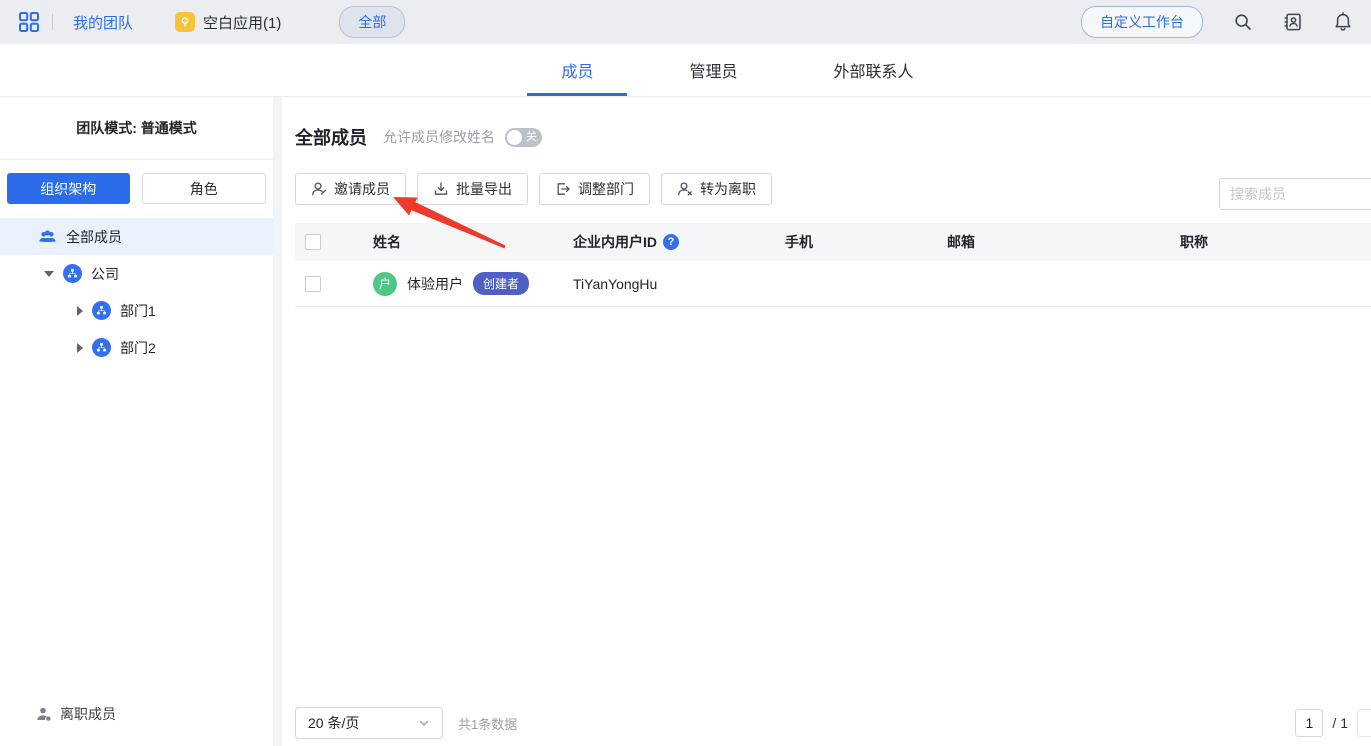  What do you see at coordinates (1293, 22) in the screenshot?
I see `contacts-icon` at bounding box center [1293, 22].